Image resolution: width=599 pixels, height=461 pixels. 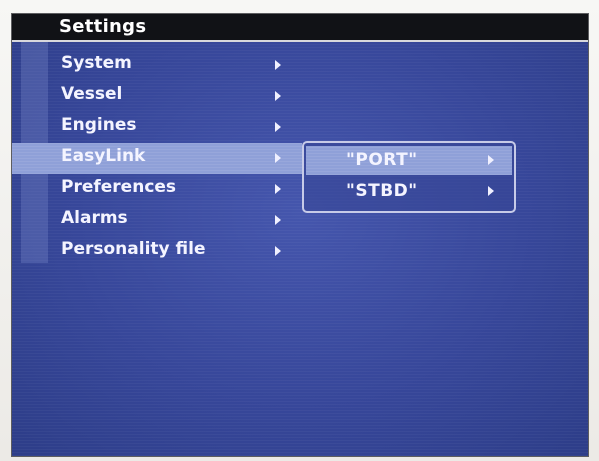 What do you see at coordinates (300, 28) in the screenshot?
I see `title-bar: Settings` at bounding box center [300, 28].